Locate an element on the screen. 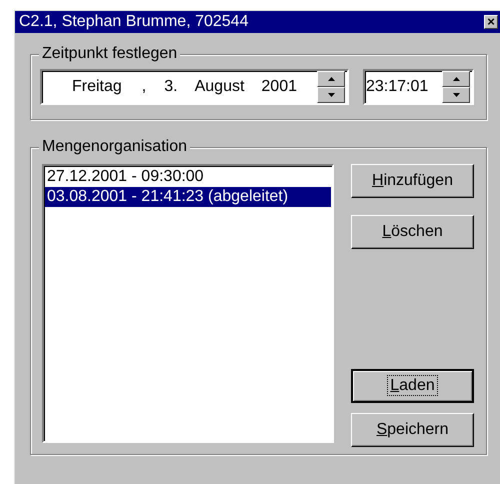 This screenshot has width=500, height=484. date-text: August is located at coordinates (219, 87).